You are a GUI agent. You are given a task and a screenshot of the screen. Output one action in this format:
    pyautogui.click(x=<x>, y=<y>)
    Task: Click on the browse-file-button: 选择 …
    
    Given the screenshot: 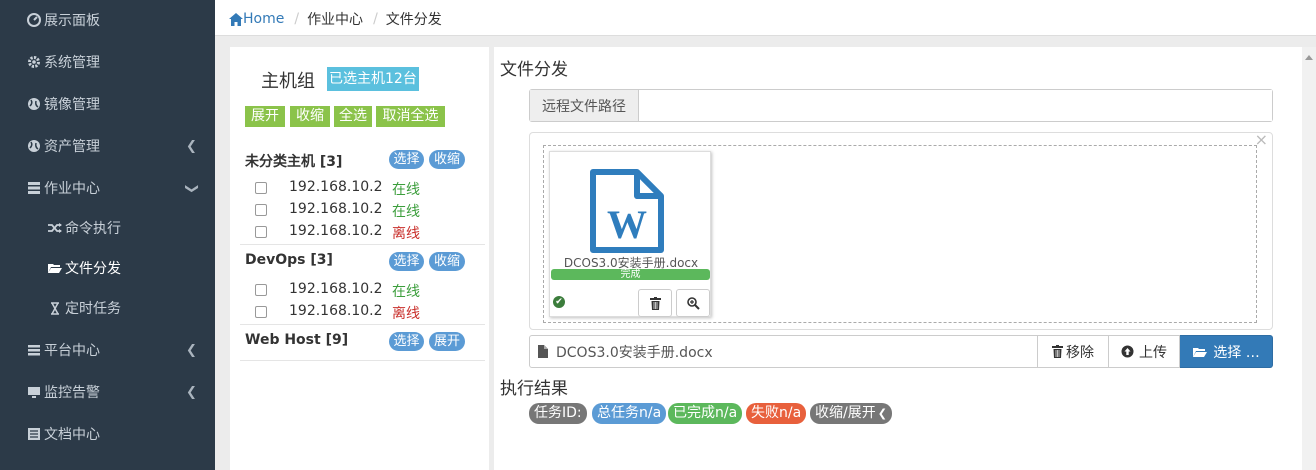 What is the action you would take?
    pyautogui.click(x=1226, y=351)
    